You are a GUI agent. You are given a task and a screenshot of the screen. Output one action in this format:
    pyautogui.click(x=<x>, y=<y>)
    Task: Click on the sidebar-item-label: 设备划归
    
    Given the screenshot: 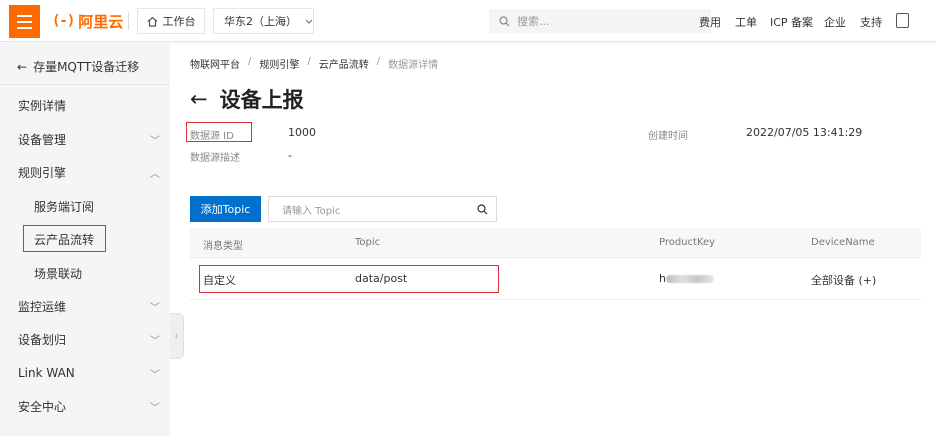 What is the action you would take?
    pyautogui.click(x=42, y=339)
    